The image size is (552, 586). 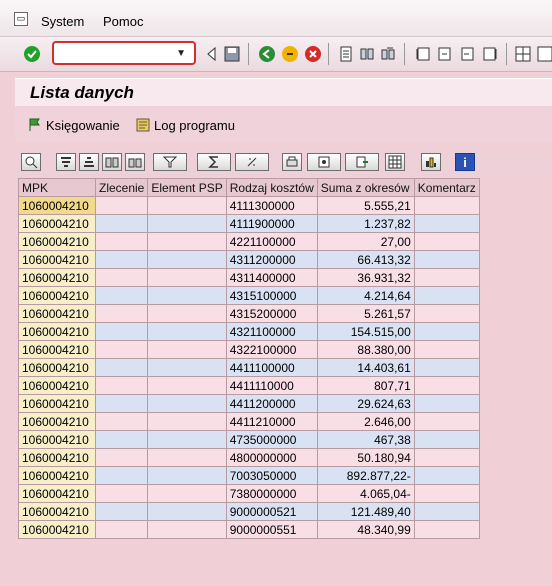 What do you see at coordinates (214, 162) in the screenshot?
I see `sum-icon` at bounding box center [214, 162].